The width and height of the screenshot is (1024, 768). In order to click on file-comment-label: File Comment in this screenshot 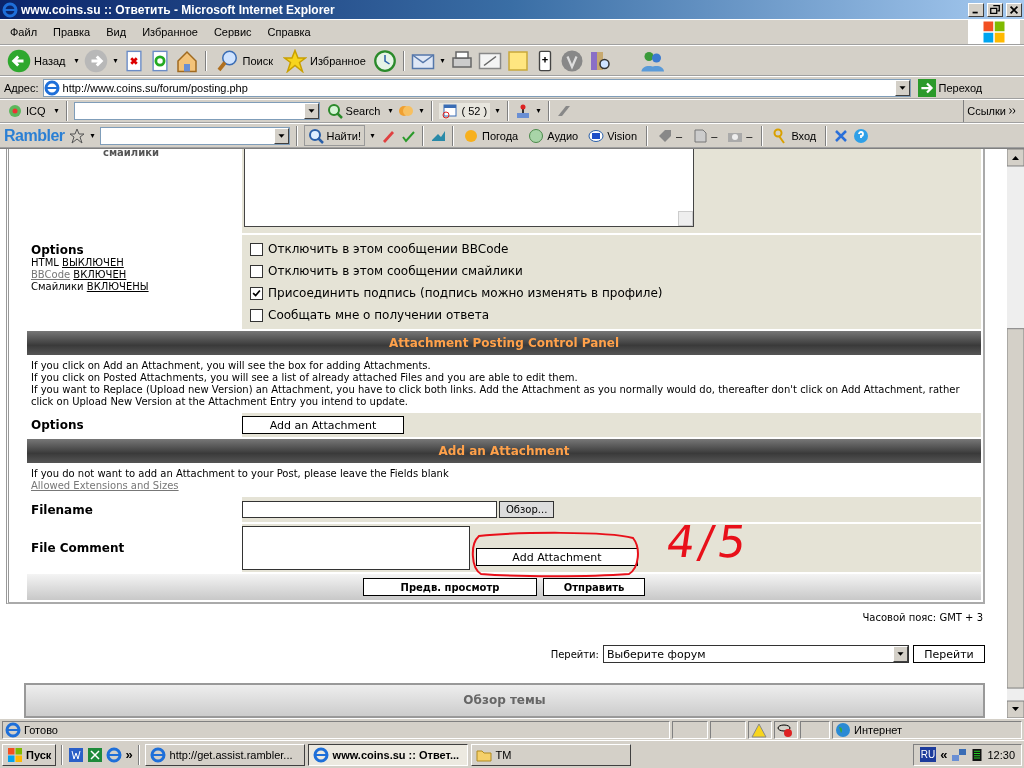, I will do `click(78, 548)`.